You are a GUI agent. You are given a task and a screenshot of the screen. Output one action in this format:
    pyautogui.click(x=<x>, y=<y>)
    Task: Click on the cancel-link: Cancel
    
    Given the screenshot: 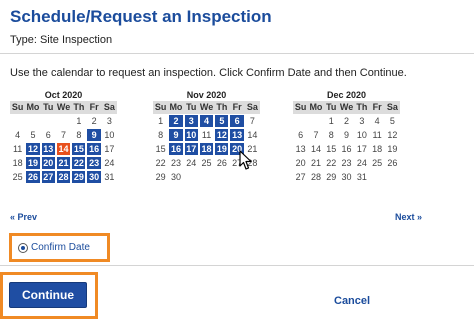 What is the action you would take?
    pyautogui.click(x=352, y=301)
    